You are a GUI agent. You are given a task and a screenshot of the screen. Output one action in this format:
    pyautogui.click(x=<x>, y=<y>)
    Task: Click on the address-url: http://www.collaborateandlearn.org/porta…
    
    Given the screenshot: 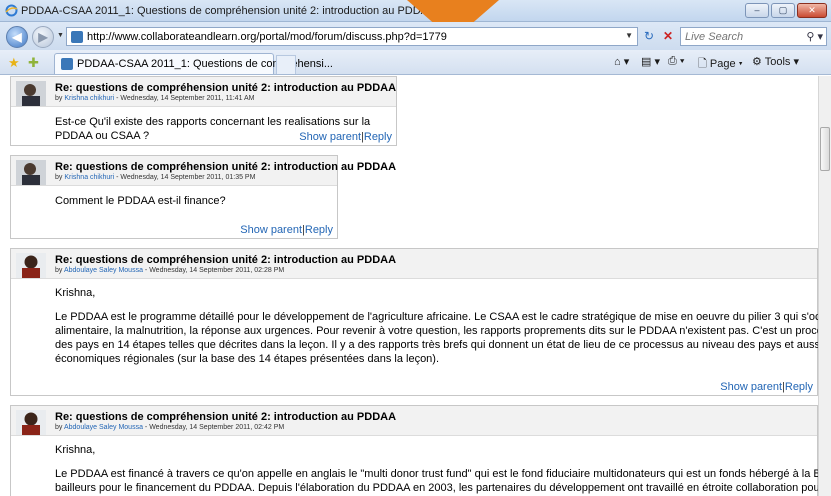 What is the action you would take?
    pyautogui.click(x=267, y=37)
    